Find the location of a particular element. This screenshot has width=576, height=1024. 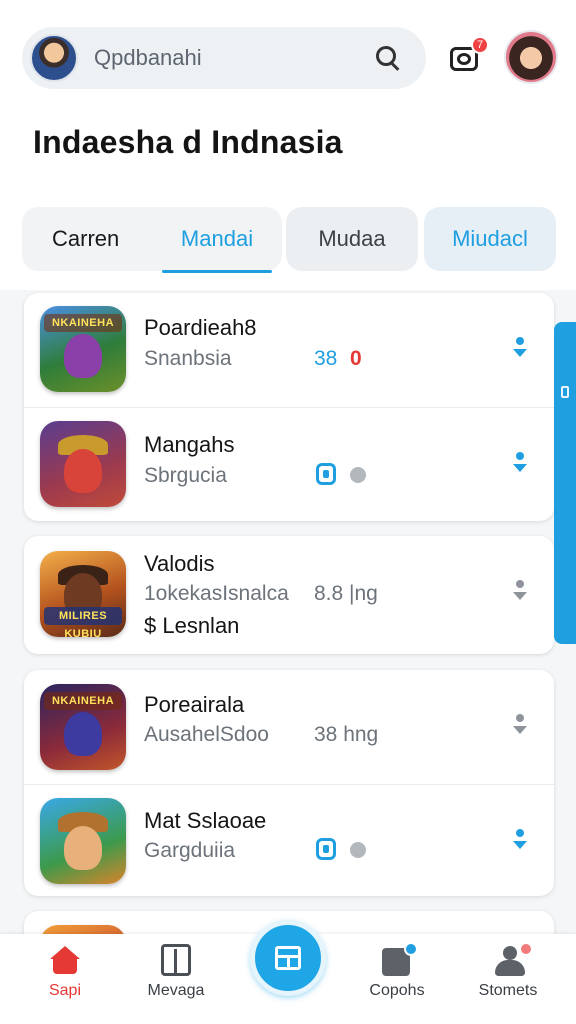

home-icon is located at coordinates (65, 960).